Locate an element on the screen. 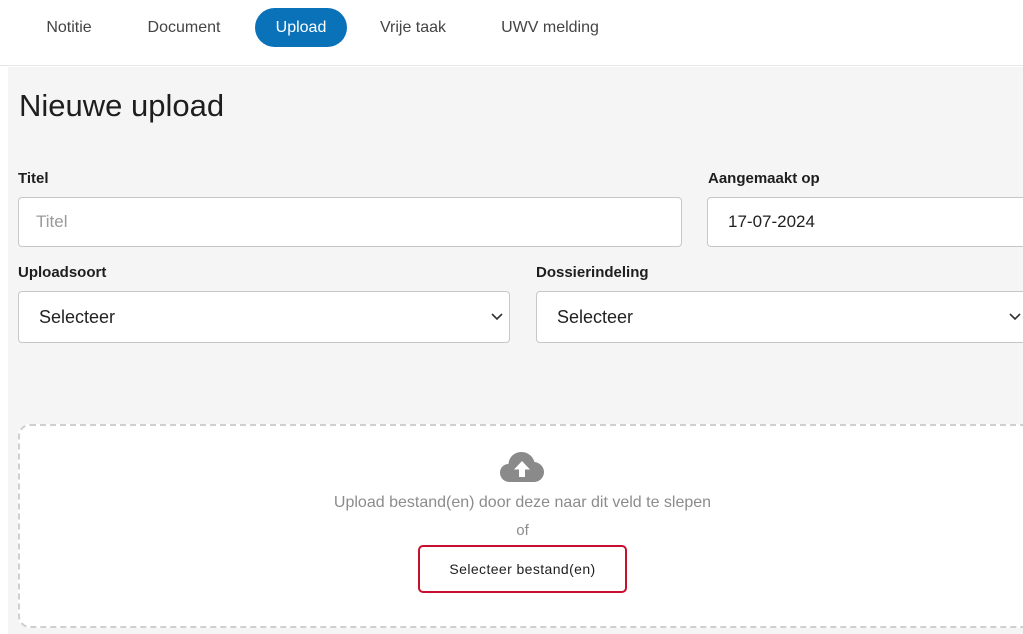  select-files-button: Selecteer bestand(en) is located at coordinates (522, 569).